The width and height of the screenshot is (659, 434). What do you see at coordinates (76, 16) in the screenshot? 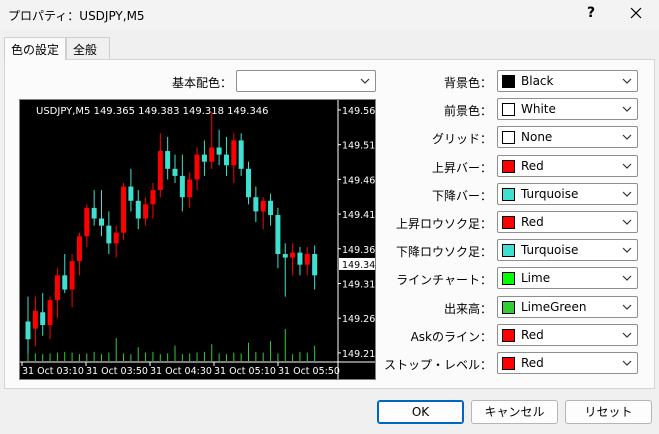
I see `window-title: プロパティ：USDJPY,M5` at bounding box center [76, 16].